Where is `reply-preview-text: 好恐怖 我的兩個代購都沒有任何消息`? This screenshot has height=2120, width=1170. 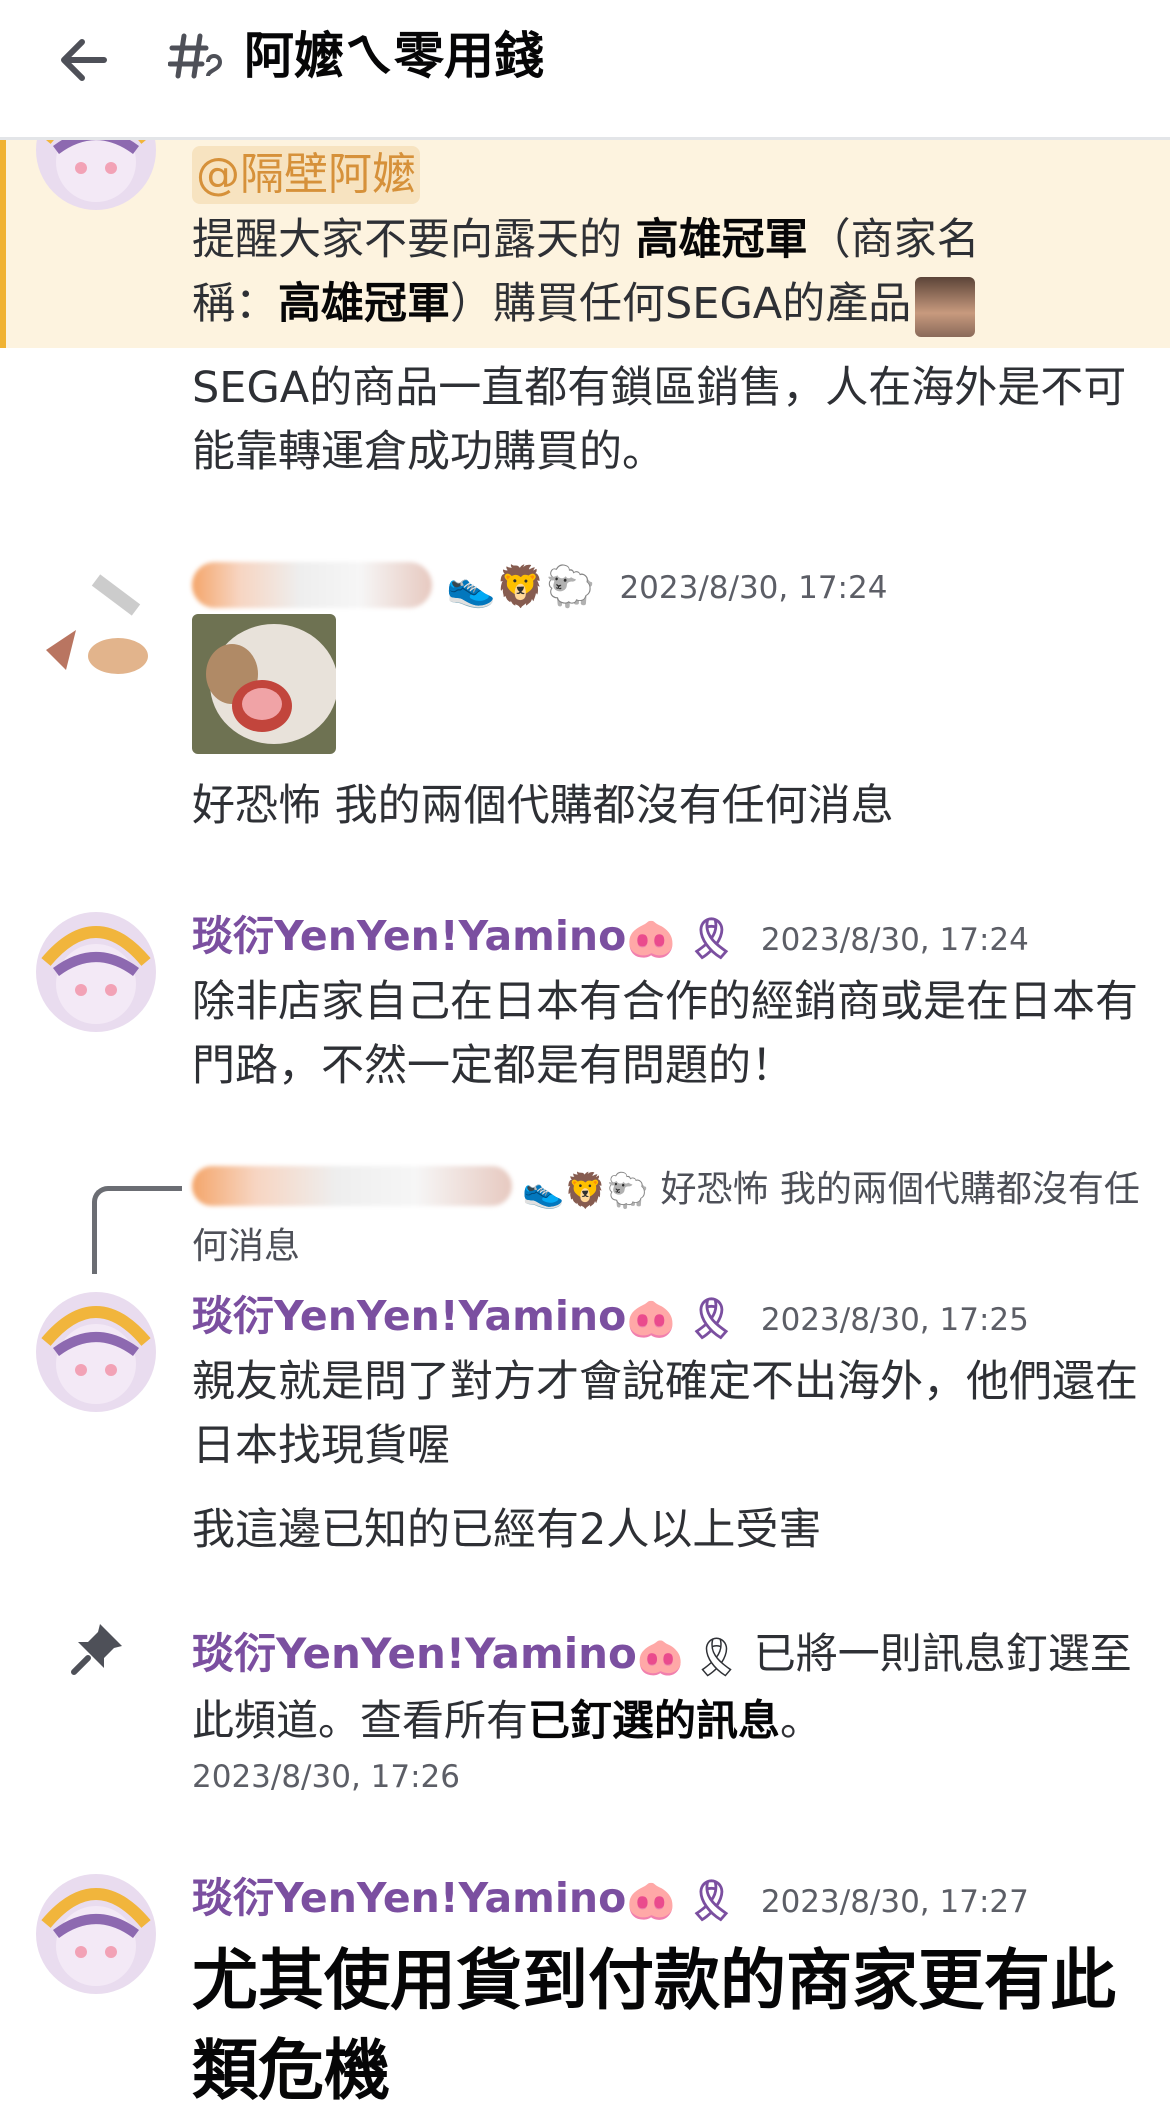 reply-preview-text: 好恐怖 我的兩個代購都沒有任何消息 is located at coordinates (666, 1218).